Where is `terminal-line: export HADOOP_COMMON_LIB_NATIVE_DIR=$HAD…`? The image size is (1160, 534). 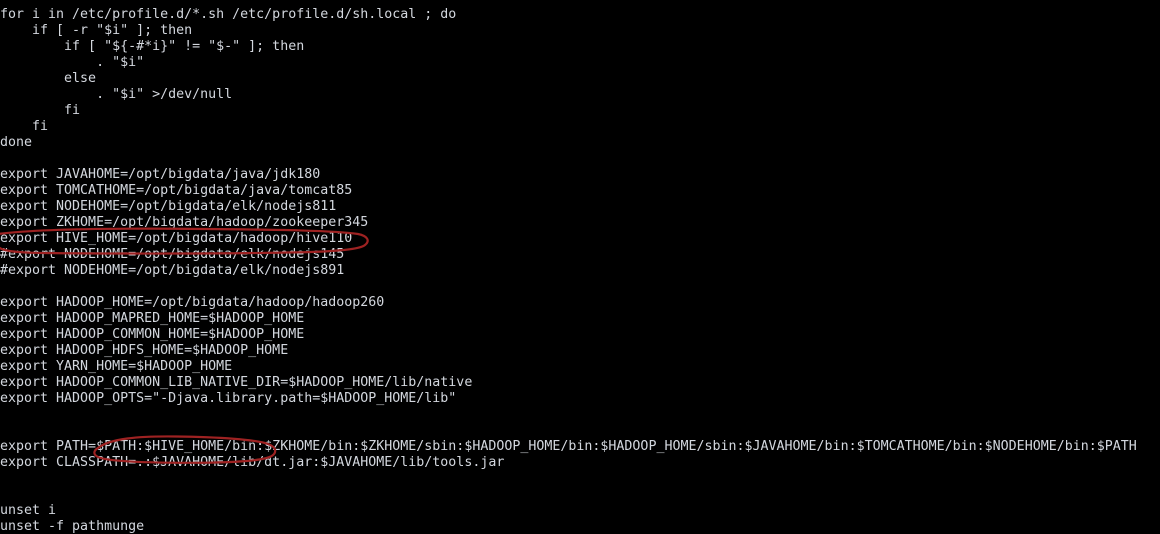
terminal-line: export HADOOP_COMMON_LIB_NATIVE_DIR=$HAD… is located at coordinates (236, 382).